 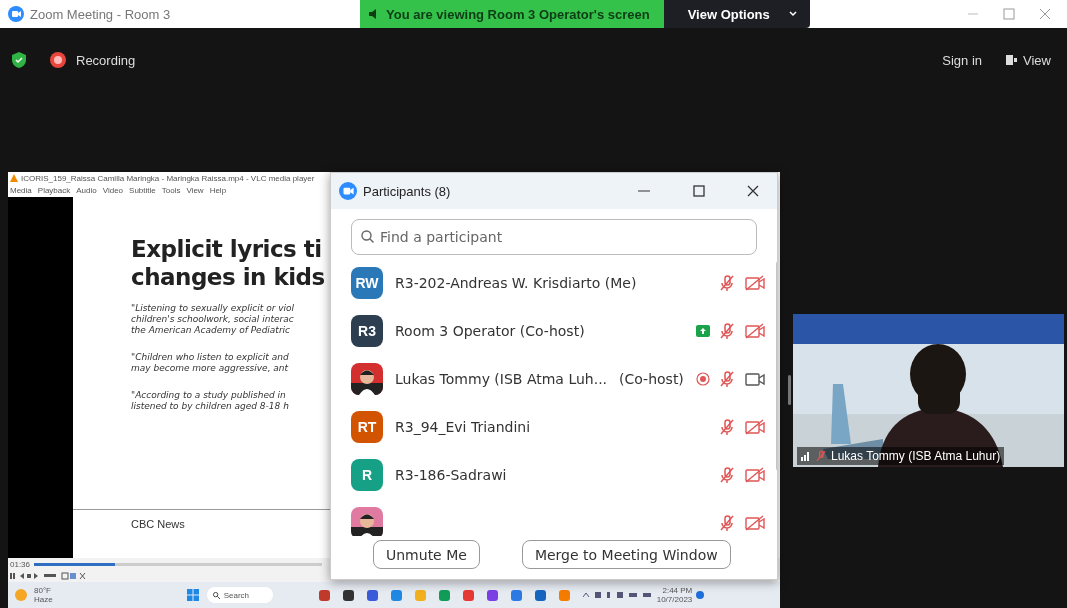 What do you see at coordinates (86, 190) in the screenshot?
I see `menu-item: Audio` at bounding box center [86, 190].